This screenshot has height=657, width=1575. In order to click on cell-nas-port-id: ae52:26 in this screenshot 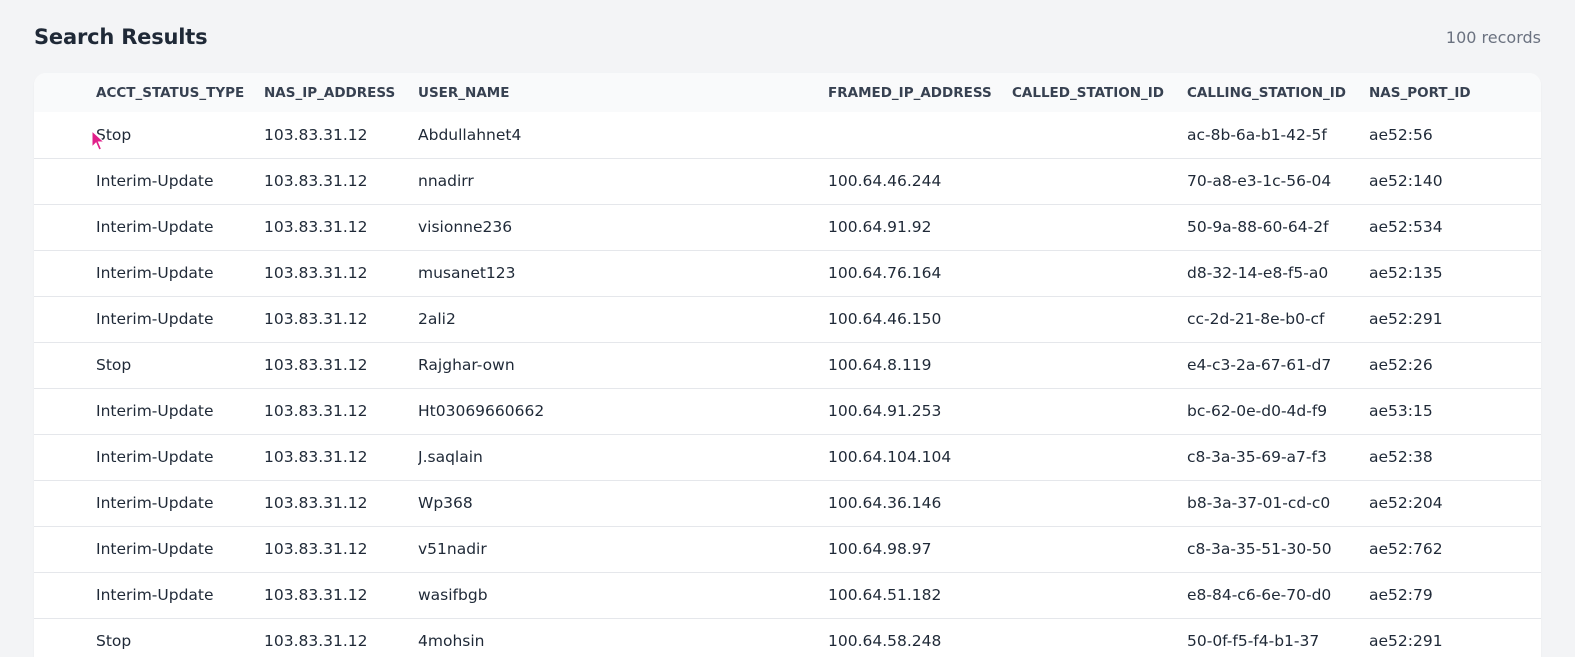, I will do `click(1401, 365)`.